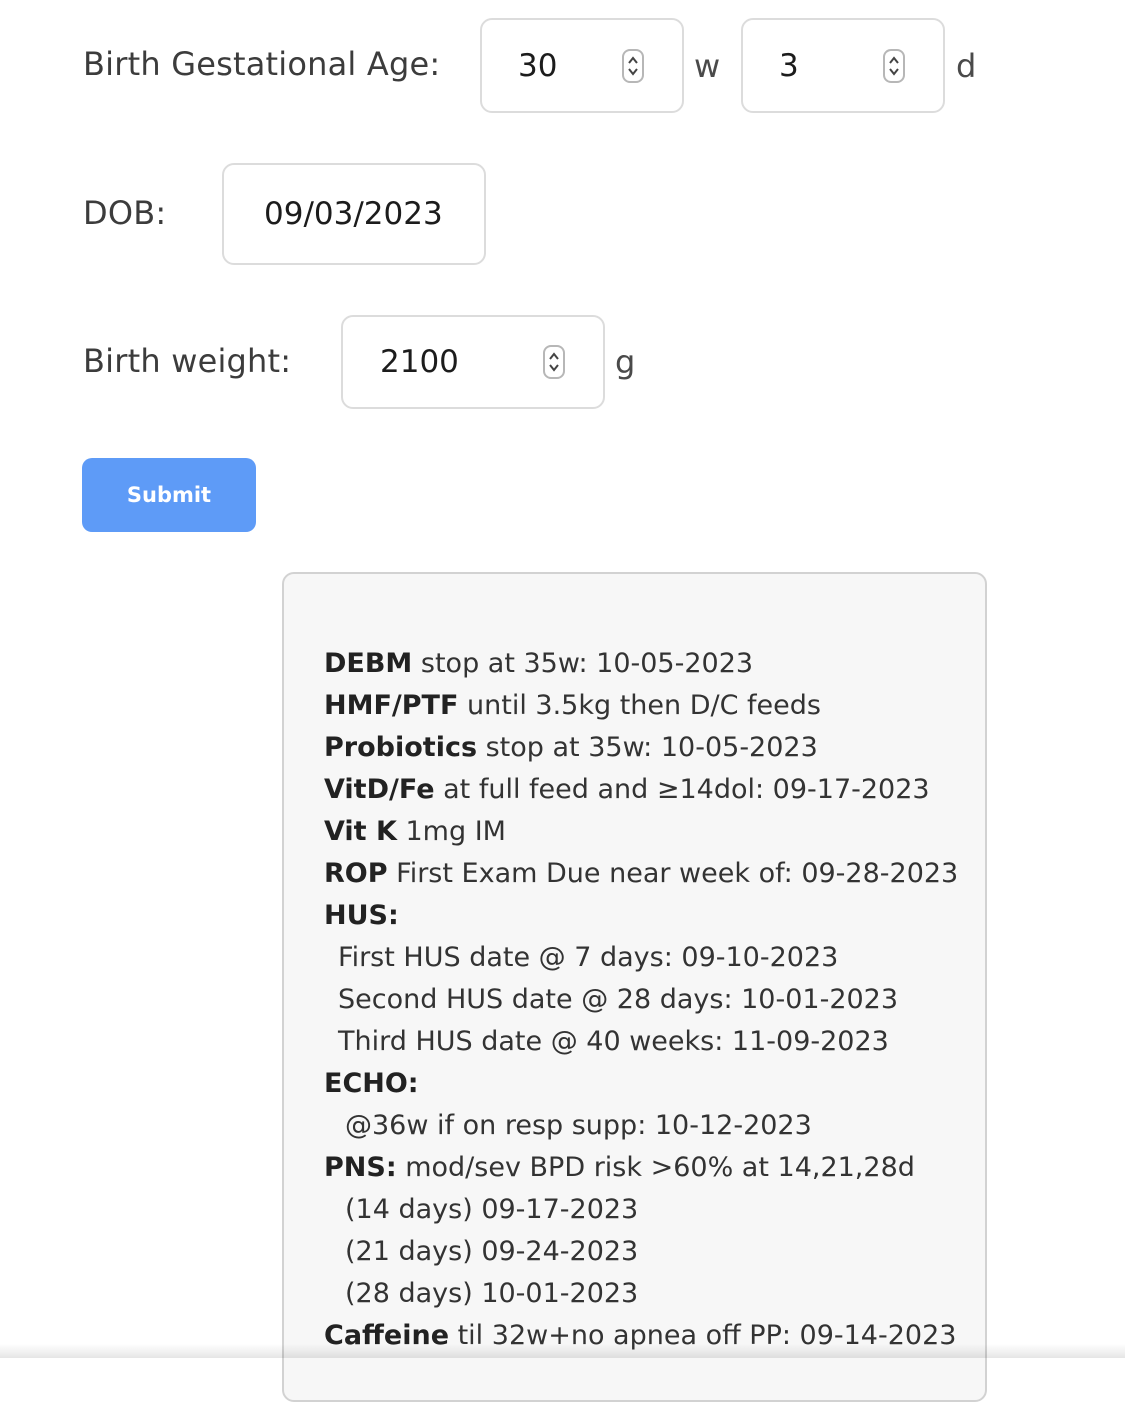  I want to click on vitk-text: 1mg IM, so click(451, 831).